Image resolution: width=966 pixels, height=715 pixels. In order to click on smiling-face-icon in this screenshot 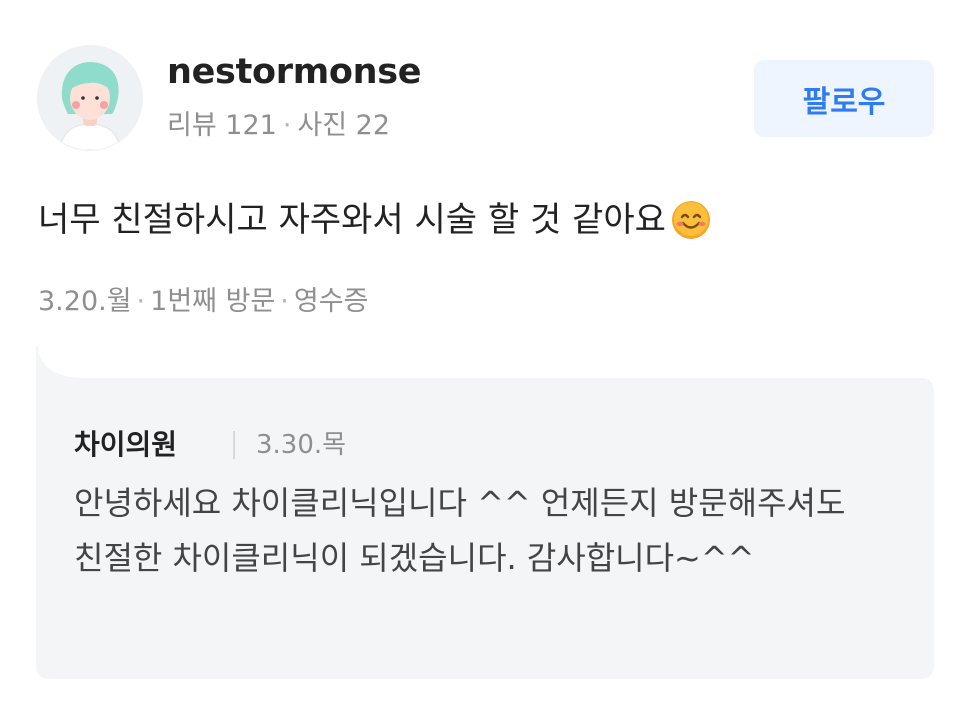, I will do `click(691, 220)`.